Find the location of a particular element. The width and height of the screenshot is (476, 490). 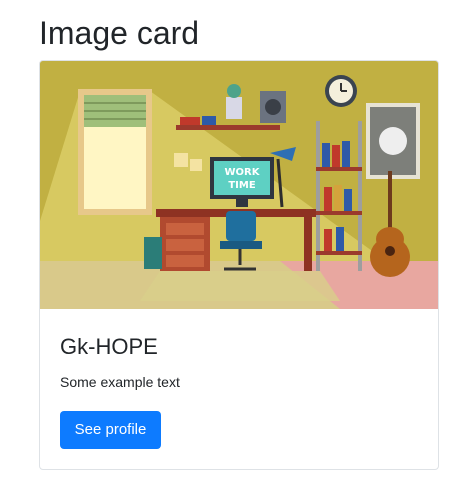

monitor-line-2: TIME is located at coordinates (241, 185).